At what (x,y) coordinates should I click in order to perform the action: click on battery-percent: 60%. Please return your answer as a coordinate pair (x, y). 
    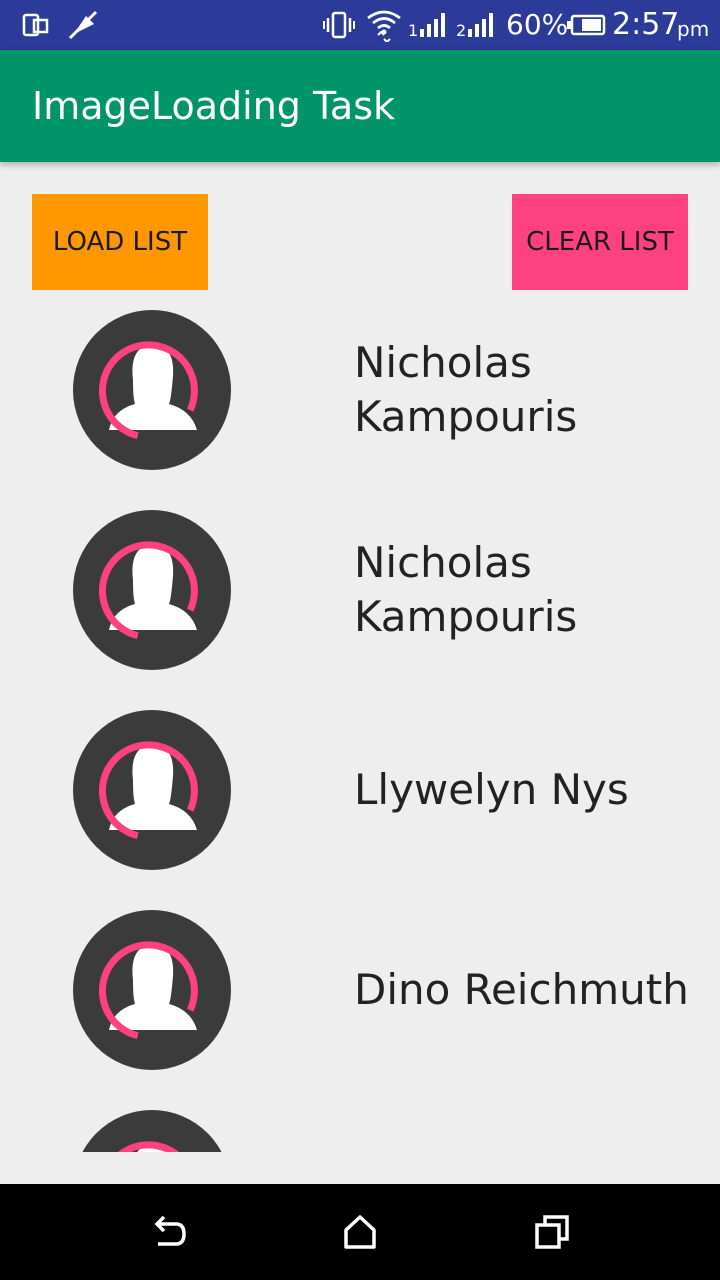
    Looking at the image, I should click on (537, 24).